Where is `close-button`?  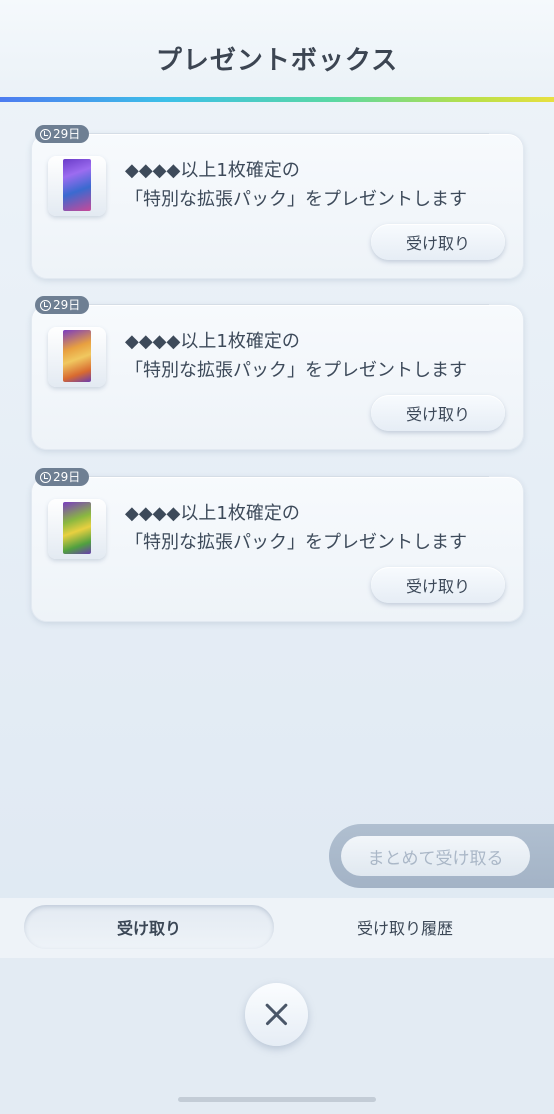
close-button is located at coordinates (276, 1014).